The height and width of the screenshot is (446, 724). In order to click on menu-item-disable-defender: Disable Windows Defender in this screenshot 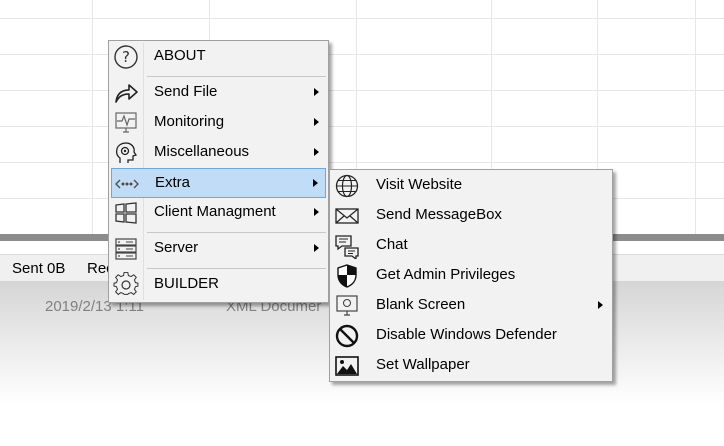, I will do `click(471, 336)`.